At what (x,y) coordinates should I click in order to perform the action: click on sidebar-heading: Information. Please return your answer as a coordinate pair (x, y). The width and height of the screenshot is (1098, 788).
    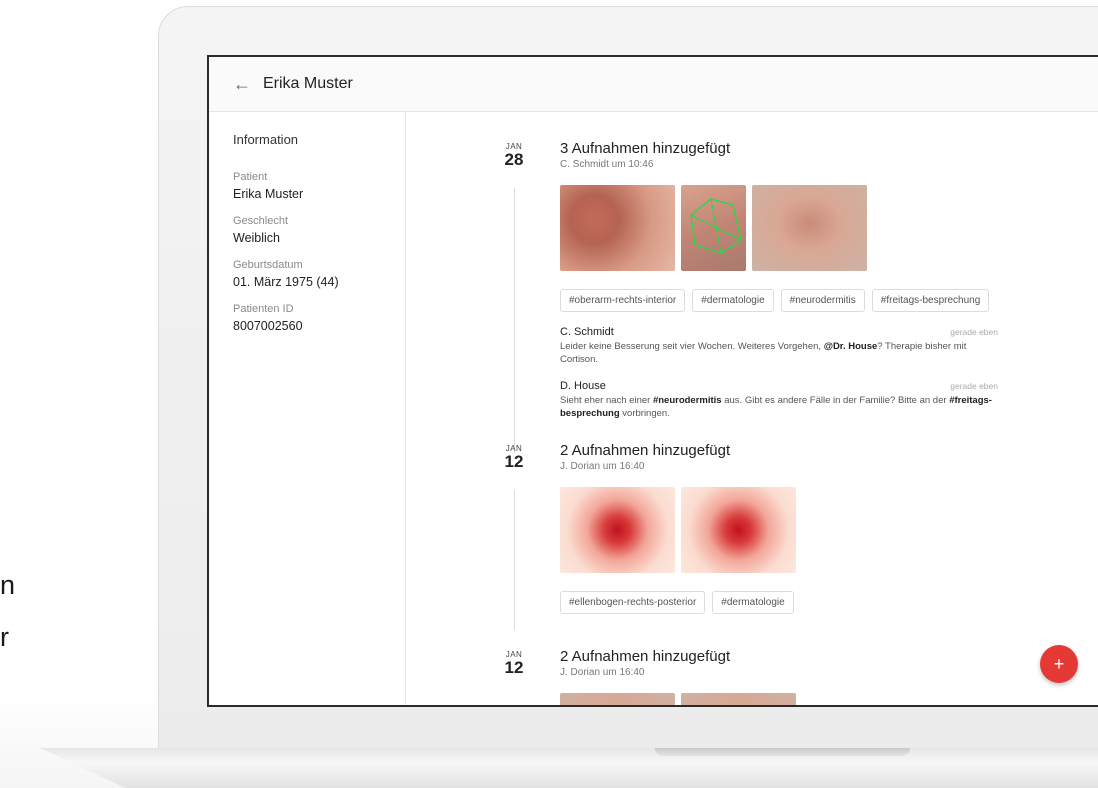
    Looking at the image, I should click on (266, 139).